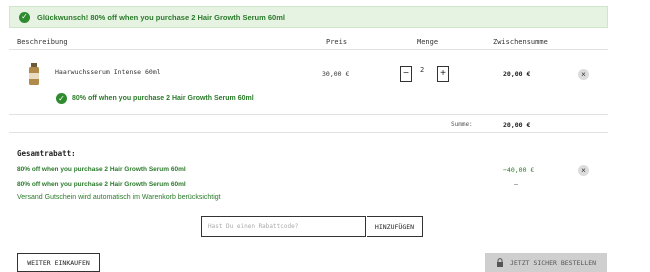 This screenshot has height=272, width=650. I want to click on remove-item-button: ×, so click(583, 74).